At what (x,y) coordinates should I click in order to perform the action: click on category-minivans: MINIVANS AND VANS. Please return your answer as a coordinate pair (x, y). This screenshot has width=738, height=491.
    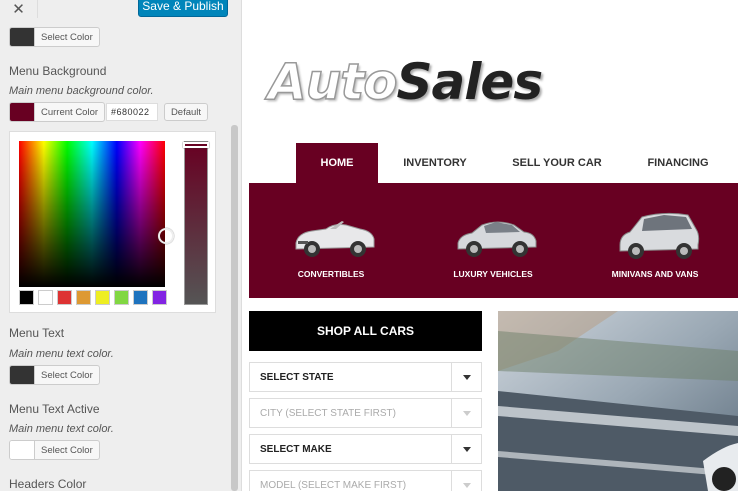
    Looking at the image, I should click on (655, 240).